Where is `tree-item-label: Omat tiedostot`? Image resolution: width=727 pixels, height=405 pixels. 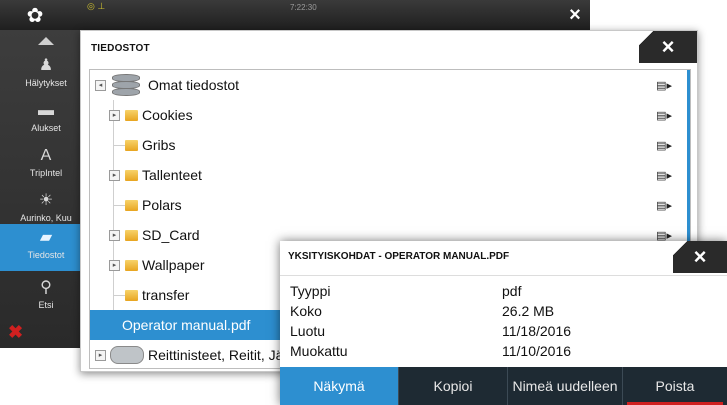 tree-item-label: Omat tiedostot is located at coordinates (194, 85).